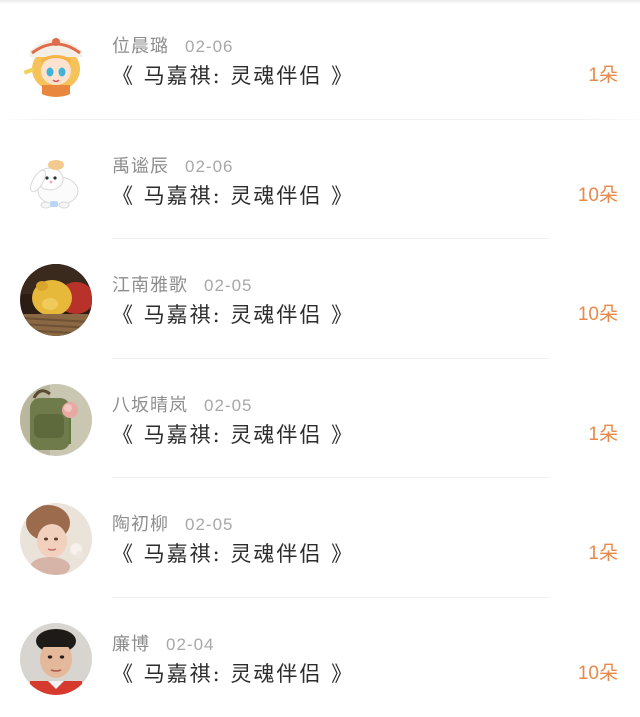 This screenshot has height=717, width=640. What do you see at coordinates (140, 524) in the screenshot?
I see `user-name: 陶初柳` at bounding box center [140, 524].